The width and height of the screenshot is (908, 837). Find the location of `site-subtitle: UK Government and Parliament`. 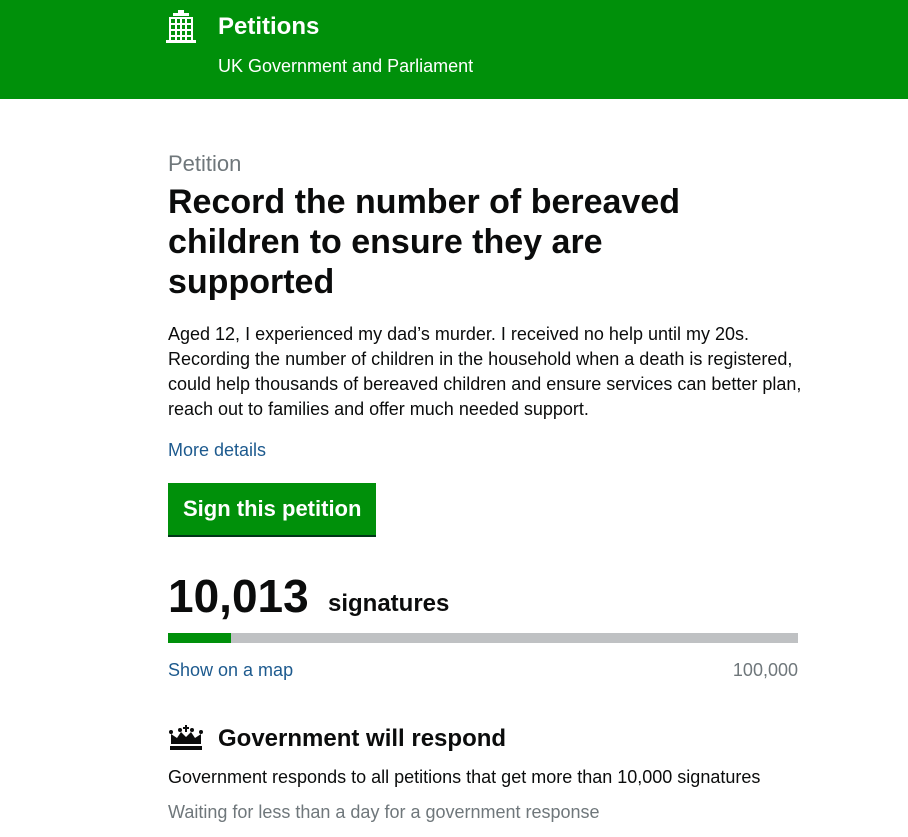

site-subtitle: UK Government and Parliament is located at coordinates (346, 66).